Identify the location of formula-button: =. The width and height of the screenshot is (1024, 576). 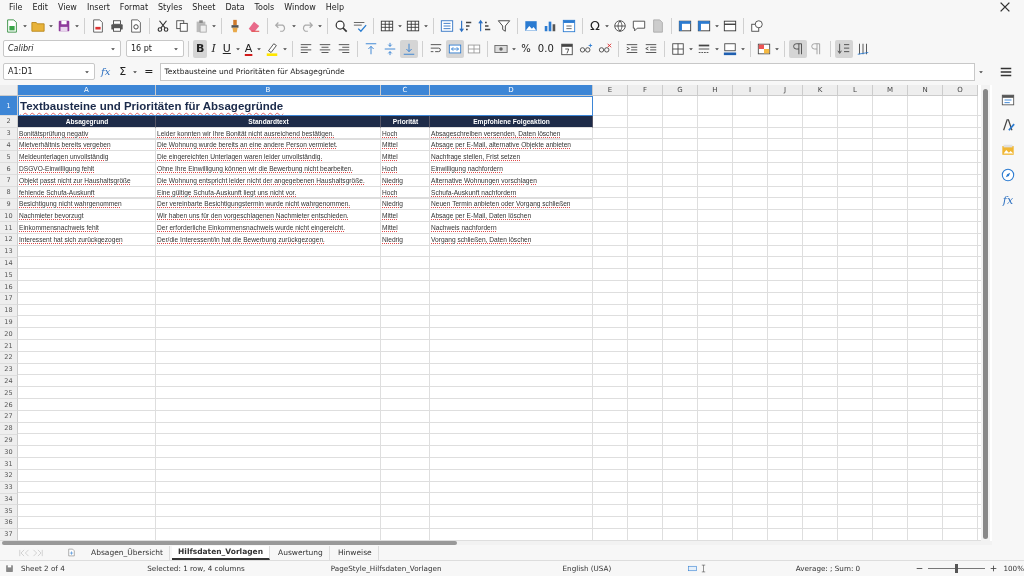
(149, 71).